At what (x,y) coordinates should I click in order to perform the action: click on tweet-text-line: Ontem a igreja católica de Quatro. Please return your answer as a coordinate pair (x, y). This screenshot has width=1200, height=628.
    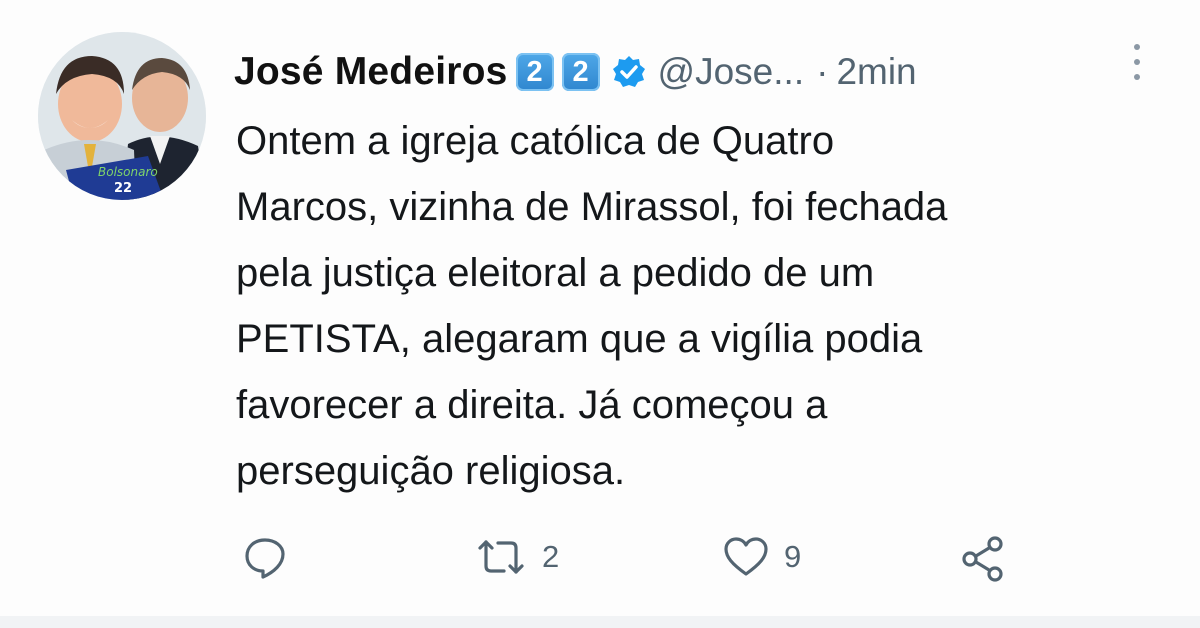
    Looking at the image, I should click on (535, 141).